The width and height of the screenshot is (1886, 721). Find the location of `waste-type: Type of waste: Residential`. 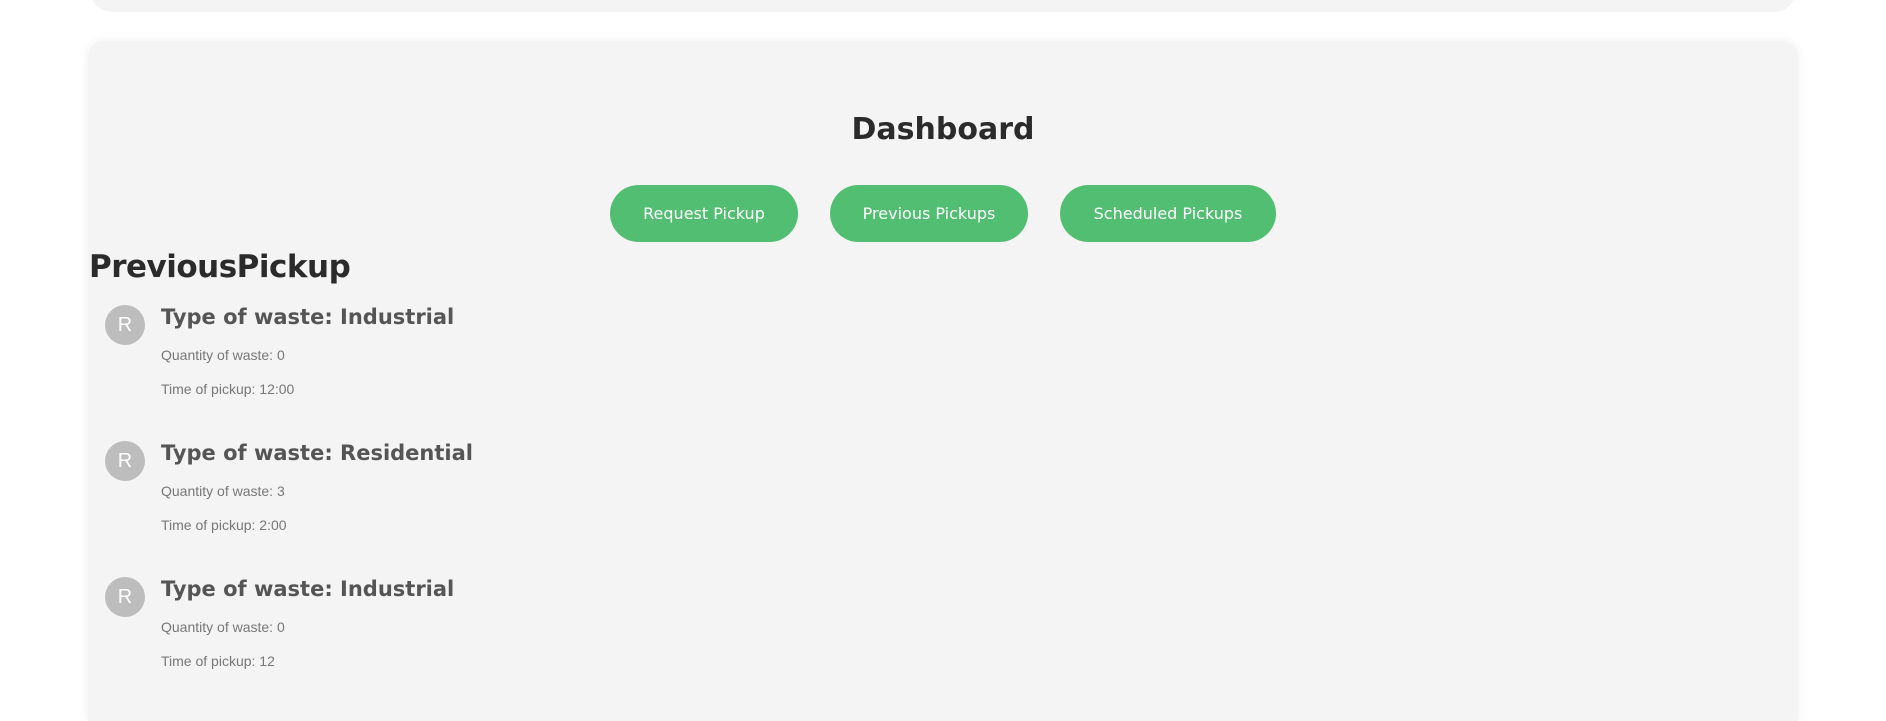

waste-type: Type of waste: Residential is located at coordinates (317, 453).